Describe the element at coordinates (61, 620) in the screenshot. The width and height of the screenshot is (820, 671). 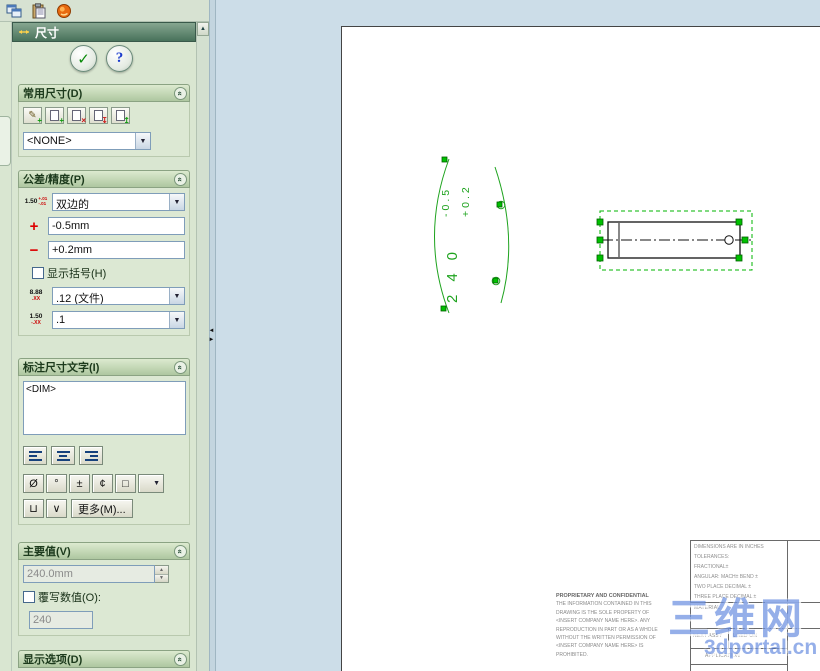
I see `override-value-input` at that location.